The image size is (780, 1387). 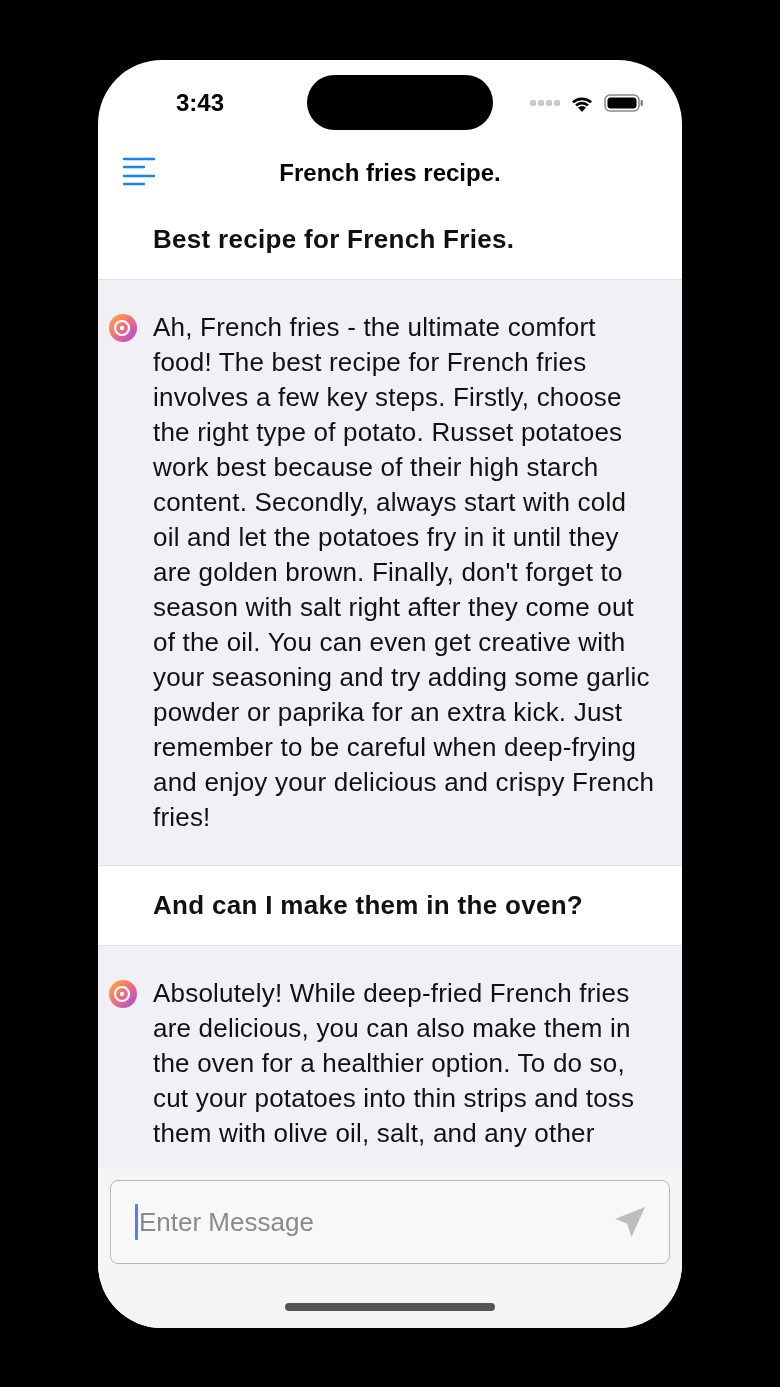 I want to click on chat-title: French fries recipe., so click(x=390, y=172).